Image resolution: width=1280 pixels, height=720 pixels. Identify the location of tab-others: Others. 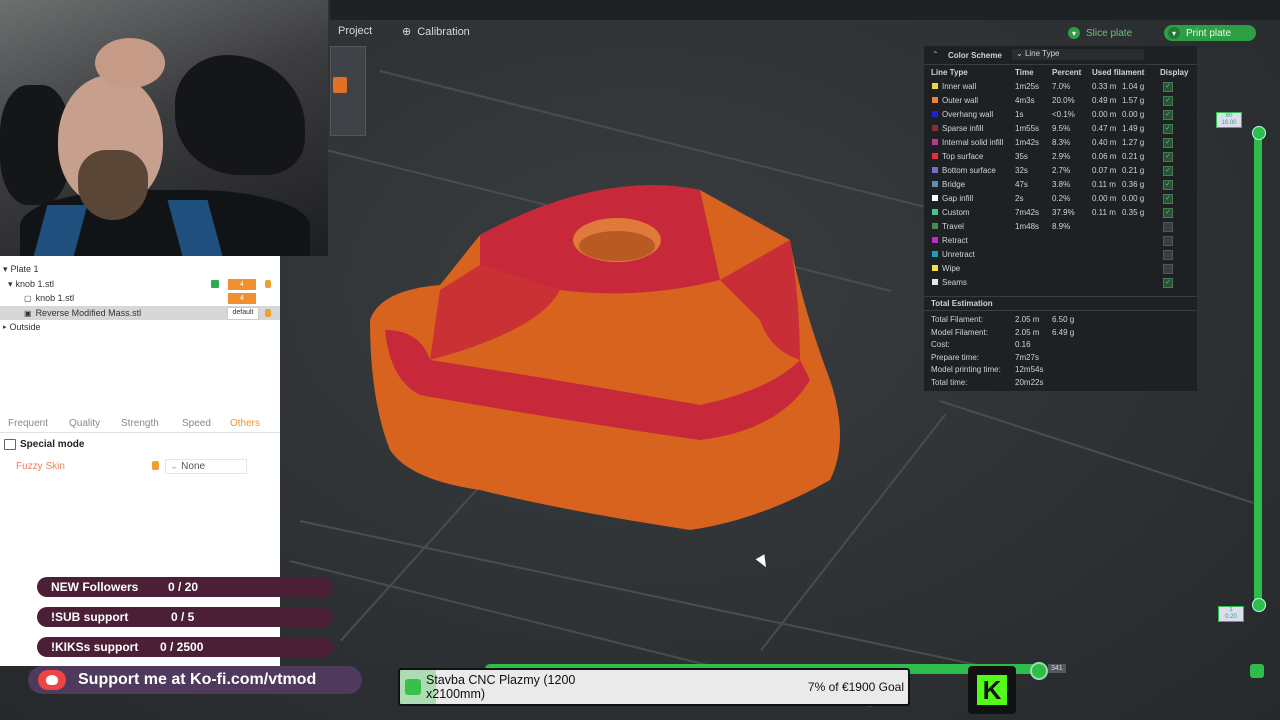
(245, 423).